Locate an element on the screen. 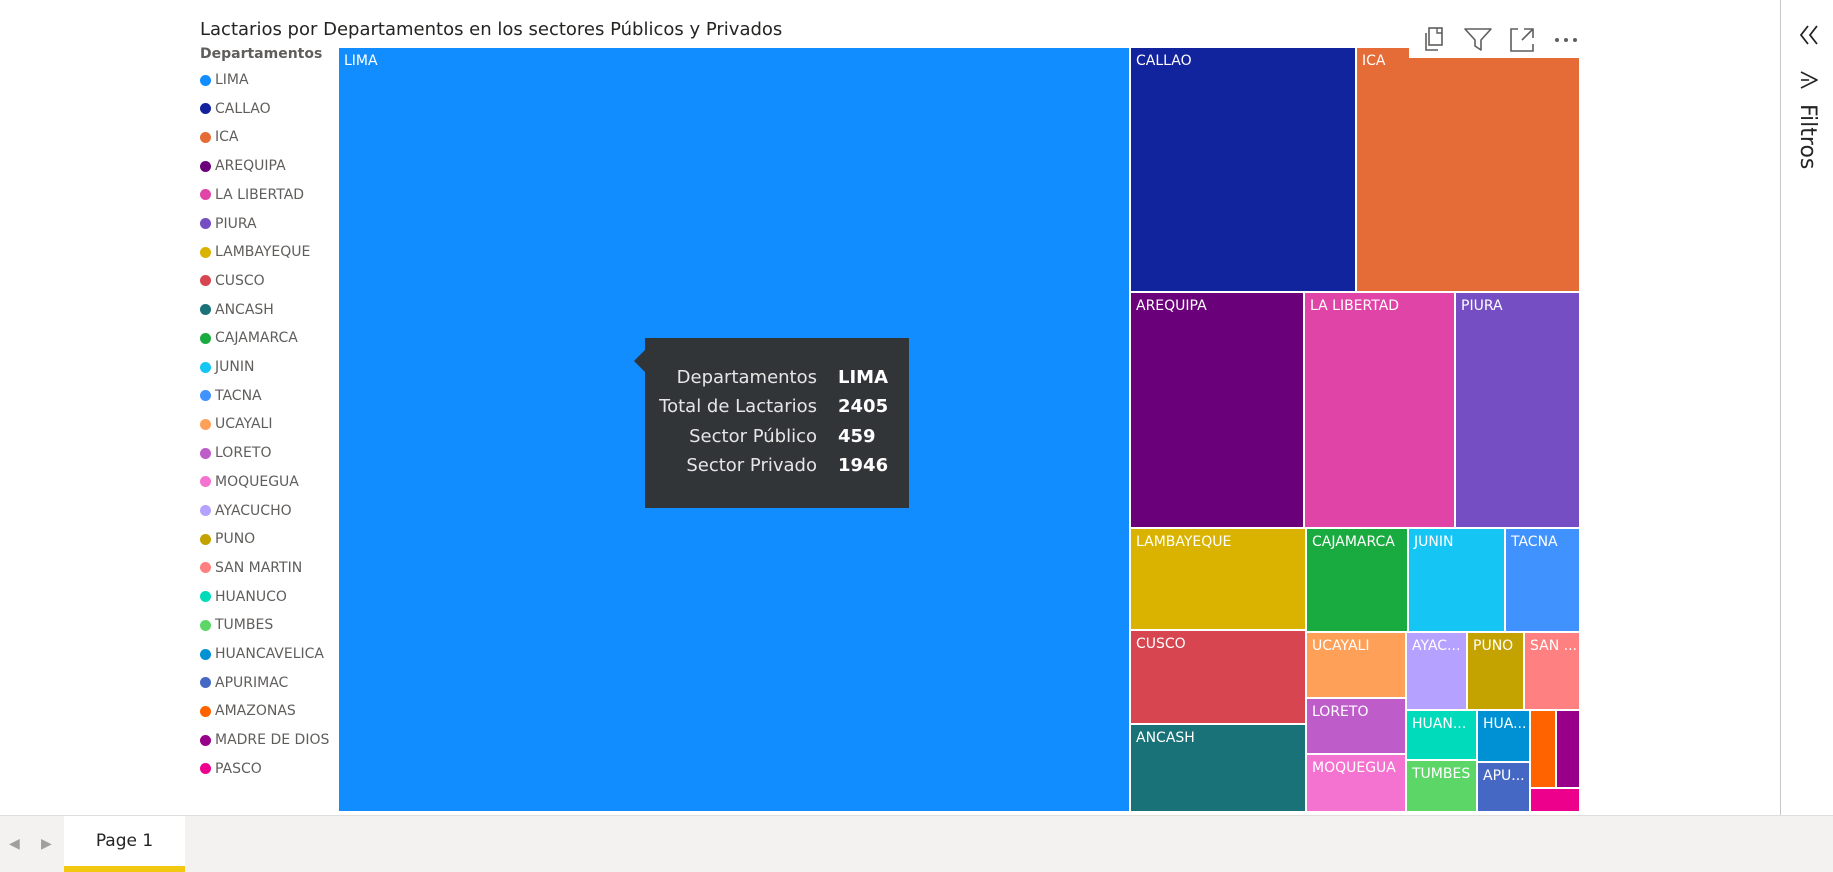  legend-label: ANCASH is located at coordinates (244, 309).